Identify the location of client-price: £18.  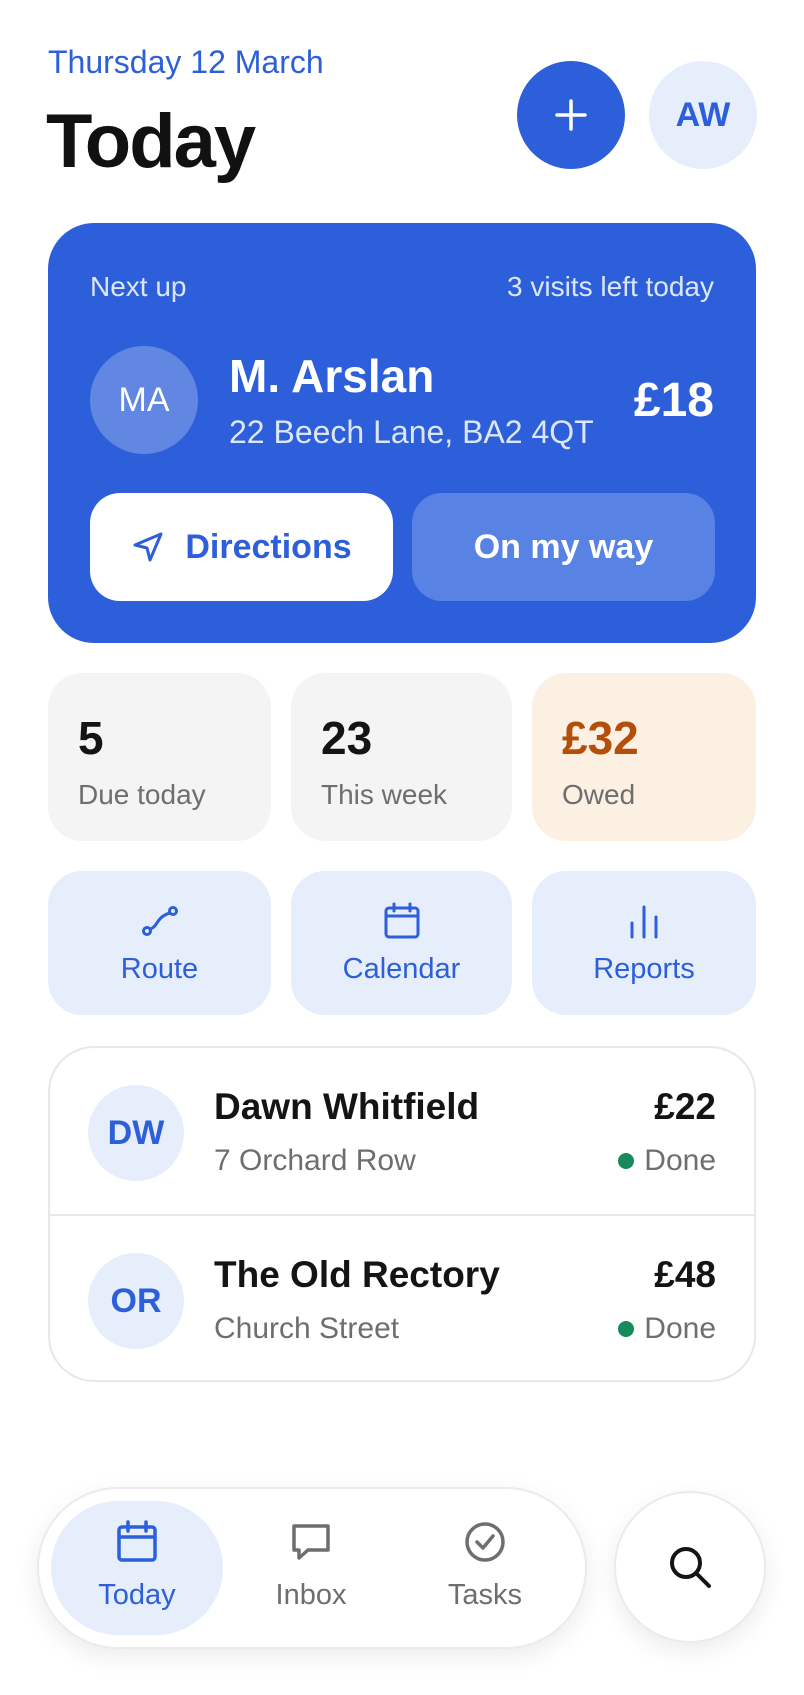
(673, 400).